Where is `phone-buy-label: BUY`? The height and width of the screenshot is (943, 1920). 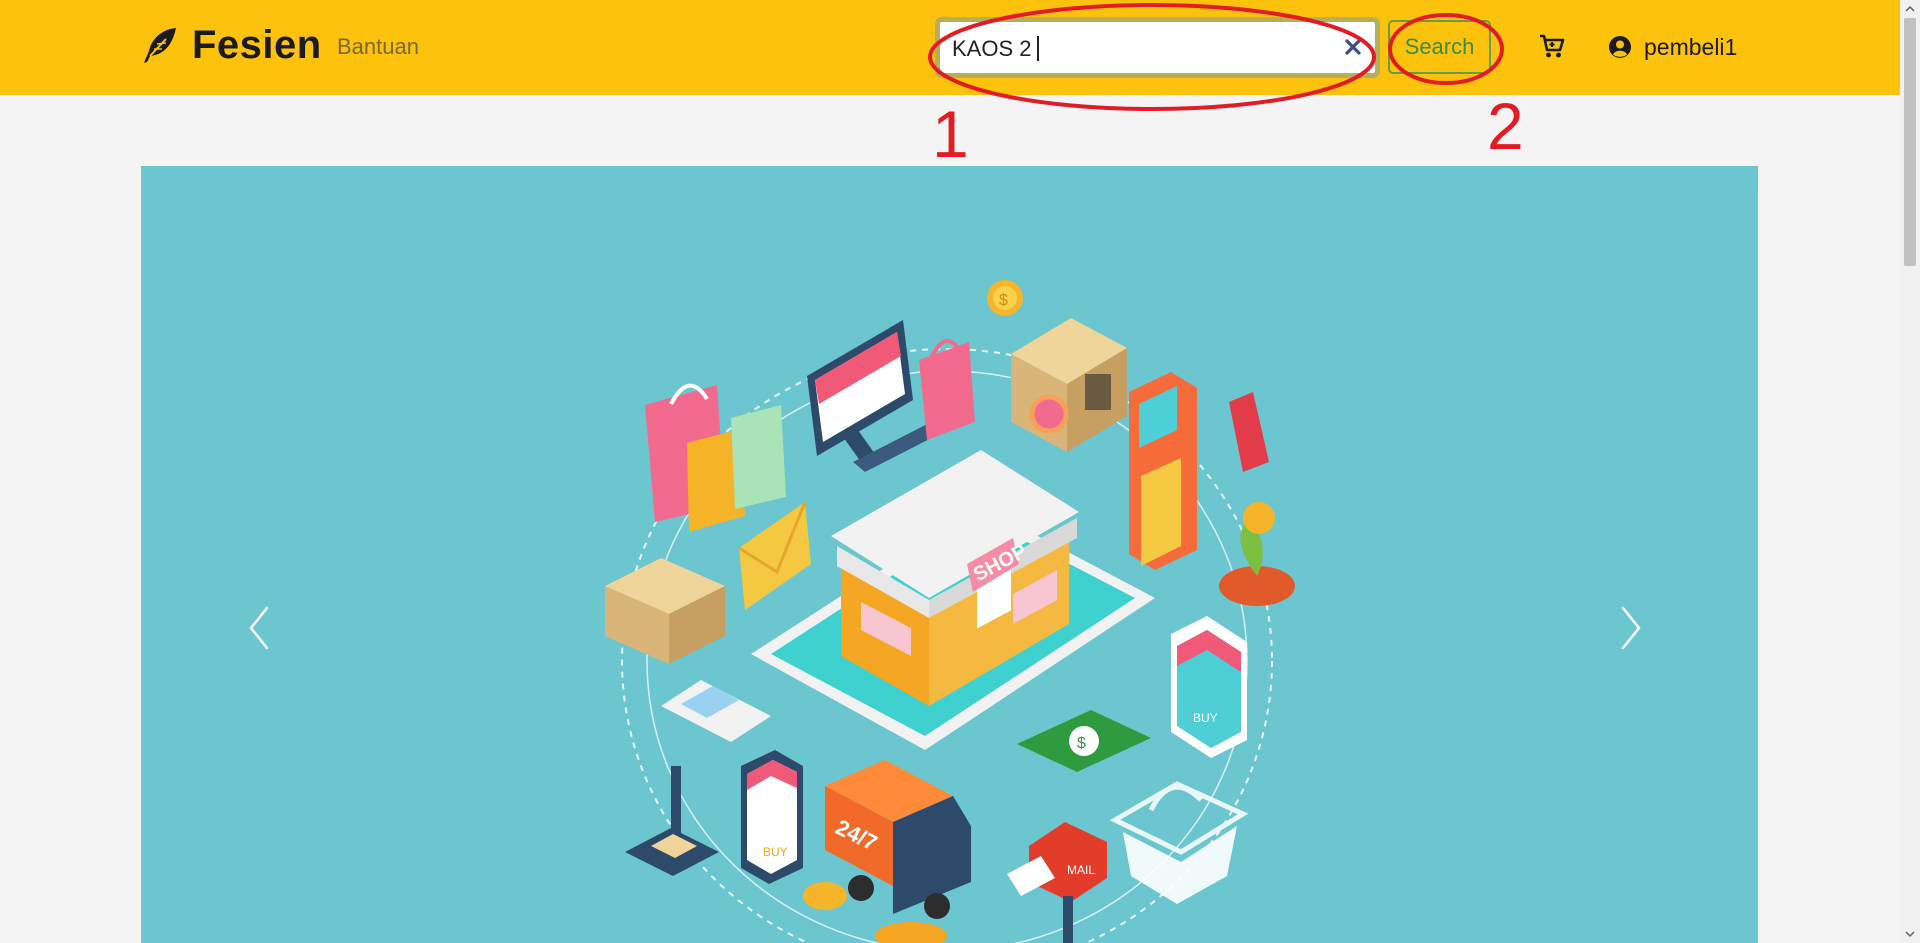 phone-buy-label: BUY is located at coordinates (775, 852).